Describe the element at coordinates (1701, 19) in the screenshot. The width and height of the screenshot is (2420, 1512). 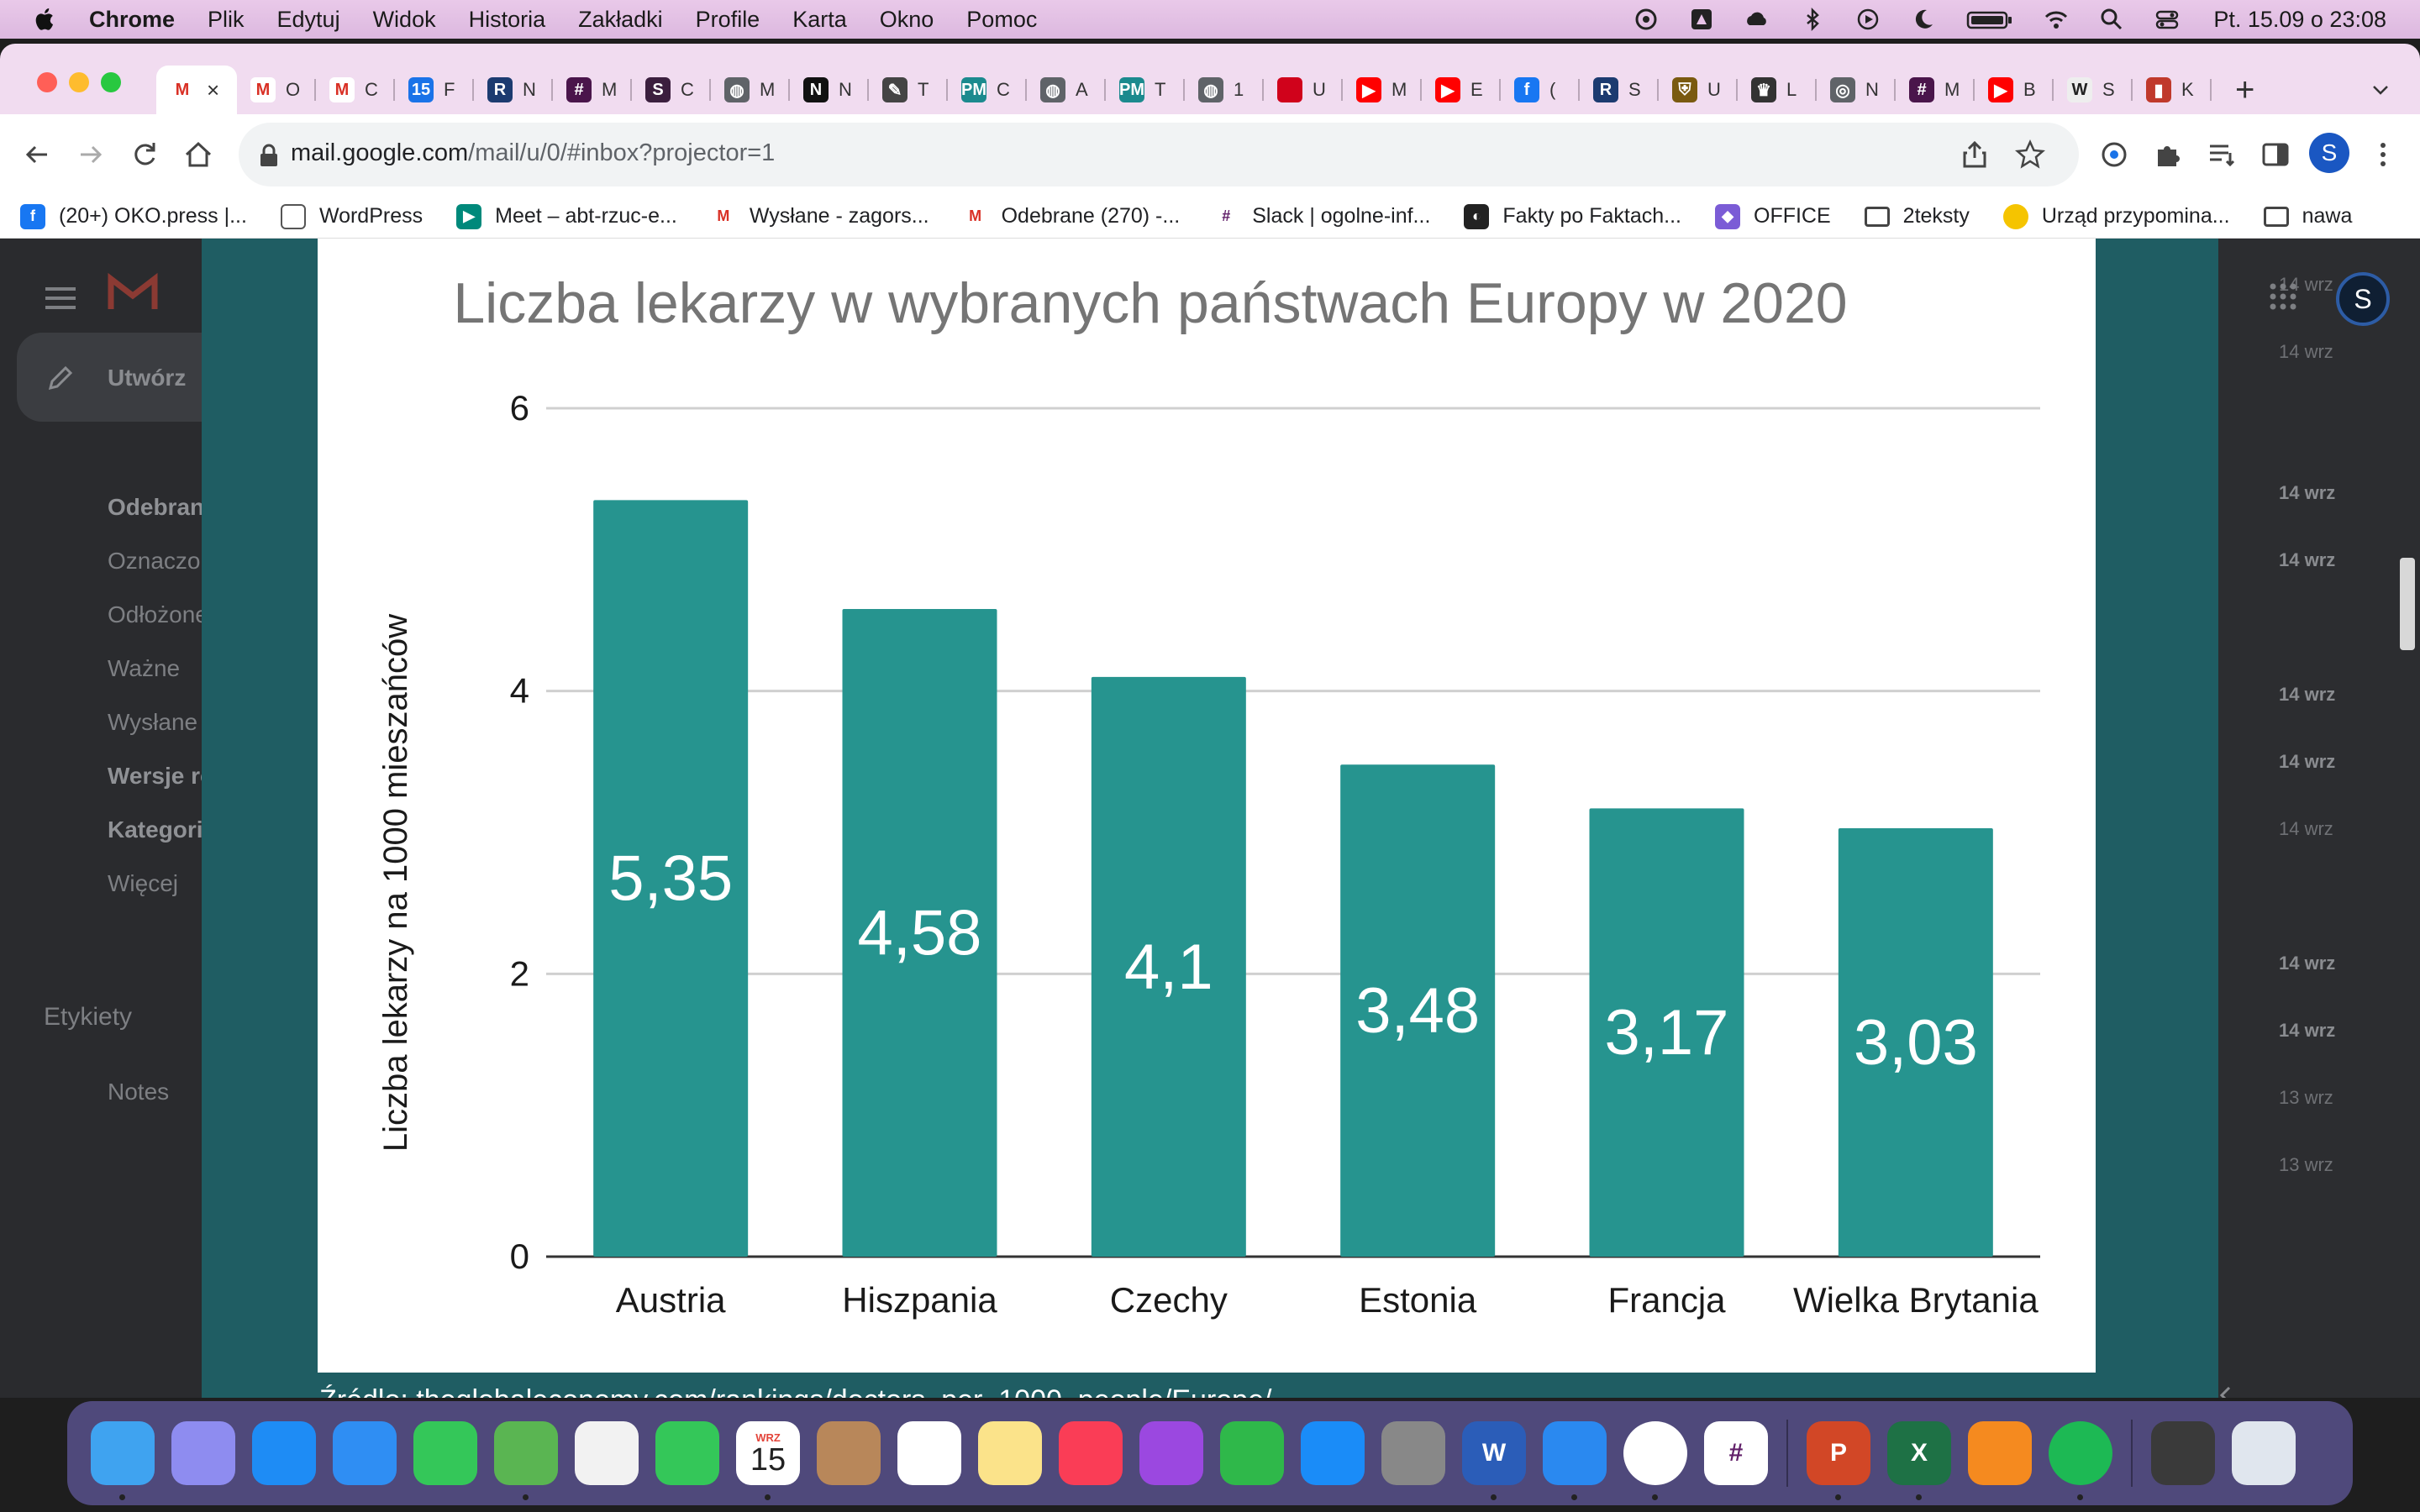
I see `drive-icon` at that location.